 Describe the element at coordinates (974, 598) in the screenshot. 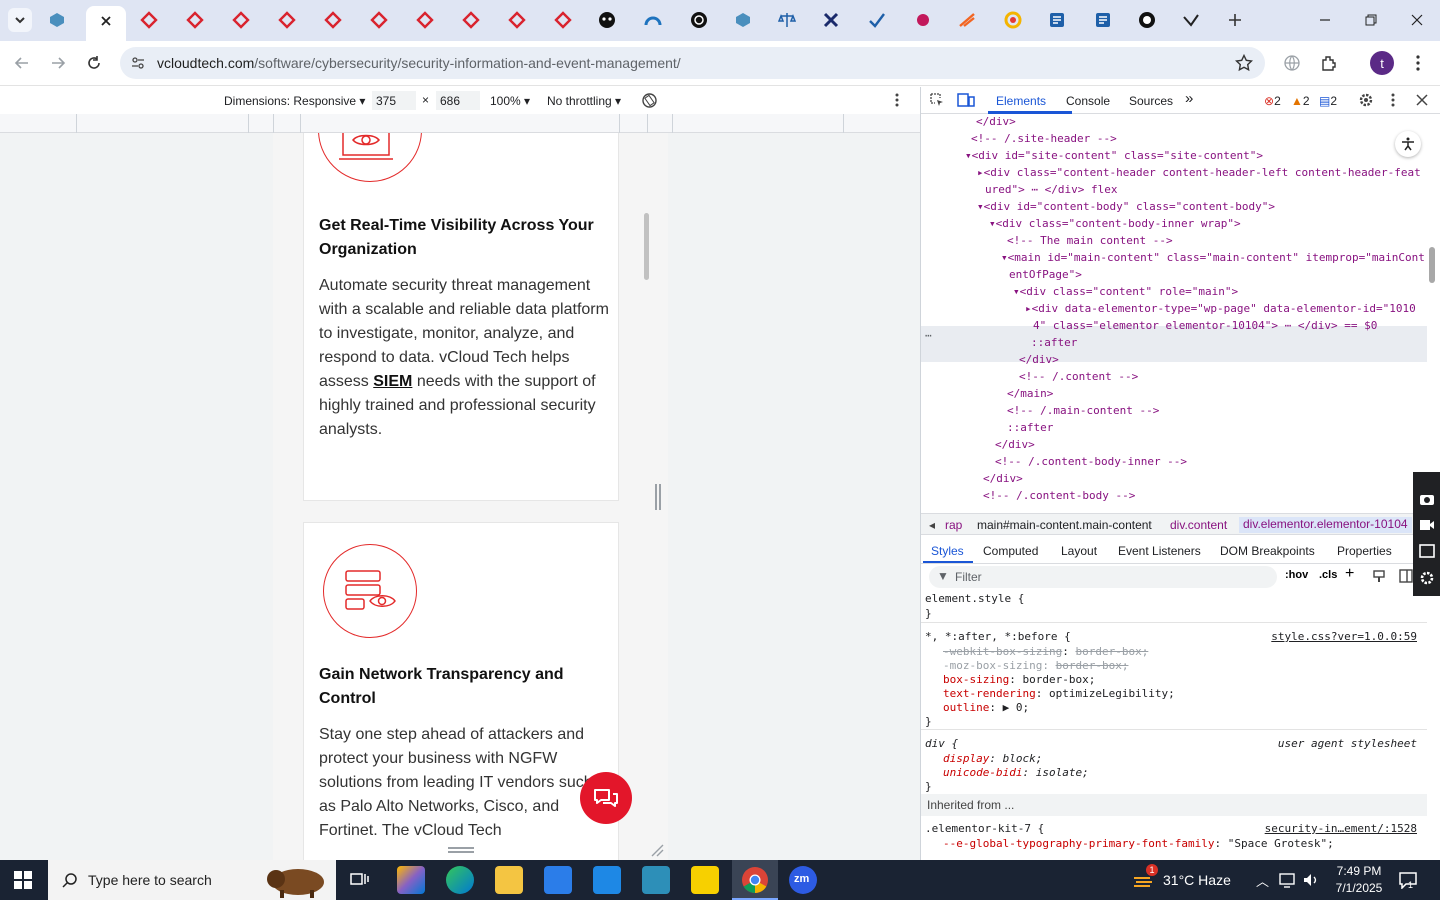

I see `element-style-selector: element.style {` at that location.